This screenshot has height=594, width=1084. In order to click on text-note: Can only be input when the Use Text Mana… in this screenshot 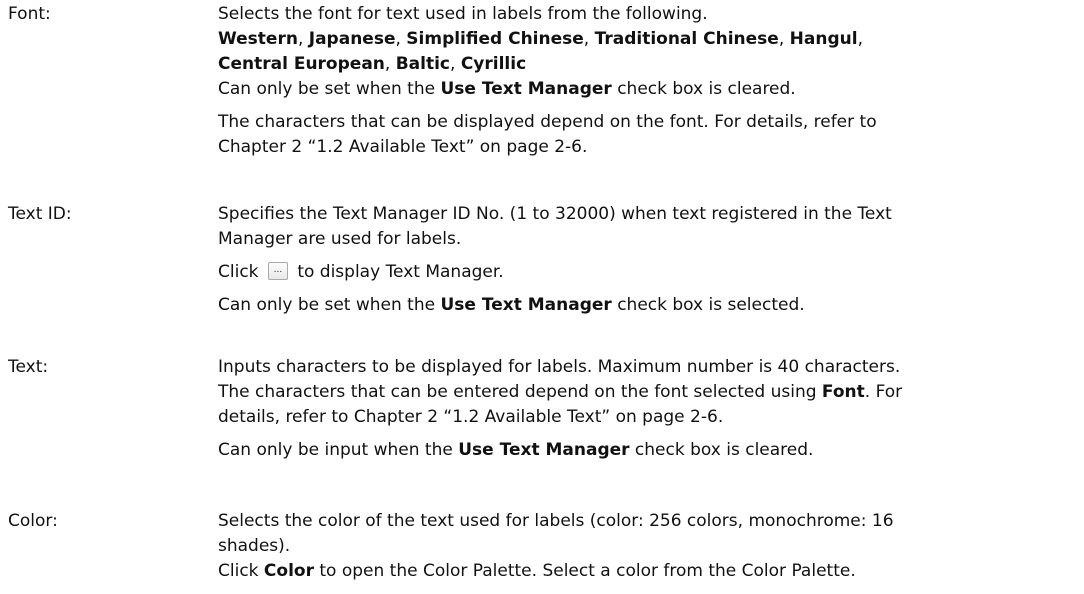, I will do `click(516, 450)`.